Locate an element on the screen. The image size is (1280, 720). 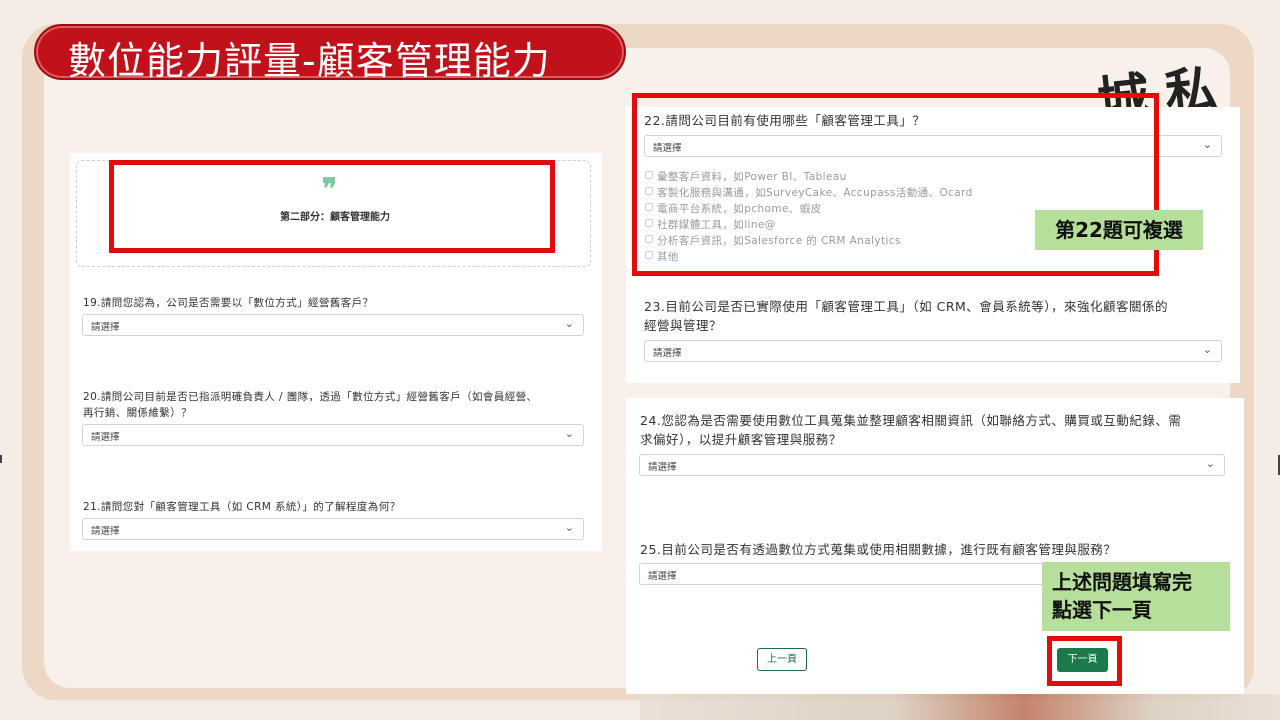
question-19: 19.請問您認為，公司是否需要以「數位方式」經營舊客戶？ is located at coordinates (228, 303).